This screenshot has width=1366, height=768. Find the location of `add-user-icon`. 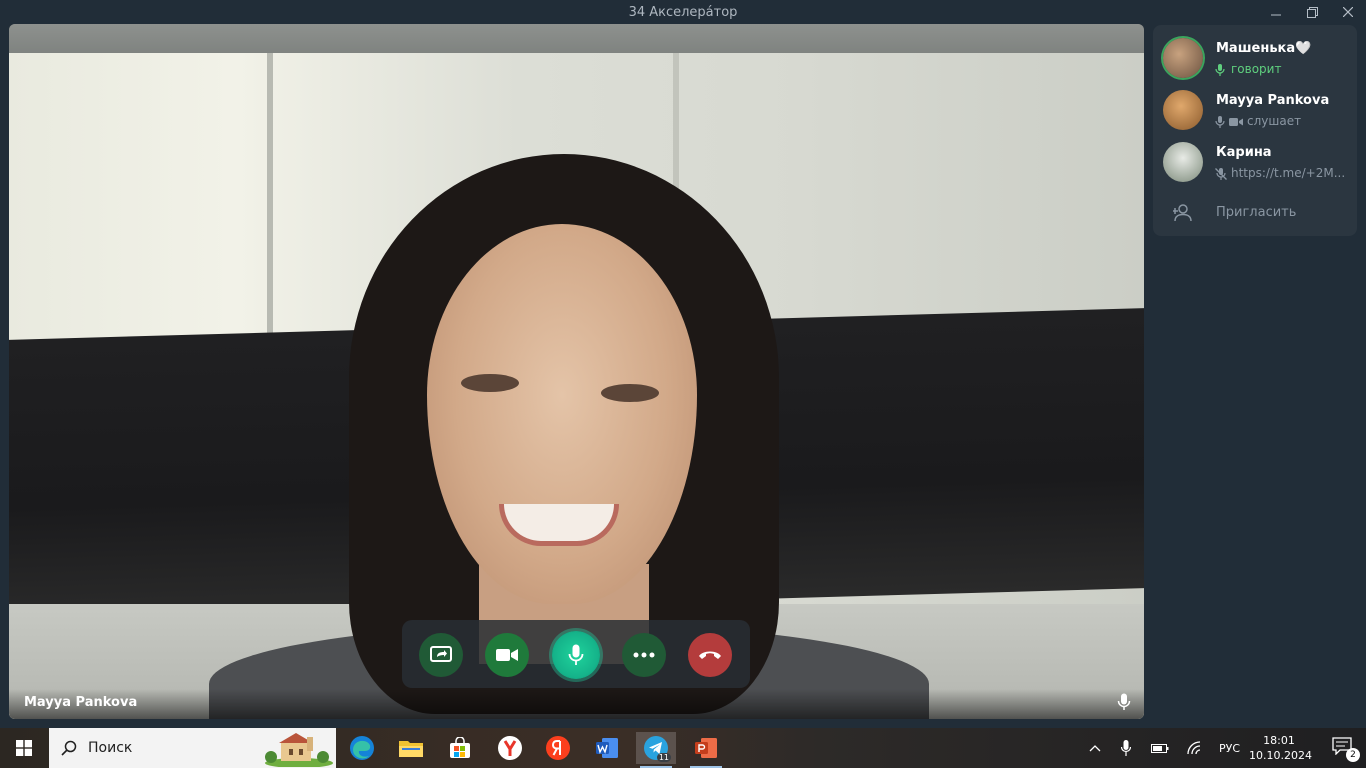

add-user-icon is located at coordinates (1182, 213).